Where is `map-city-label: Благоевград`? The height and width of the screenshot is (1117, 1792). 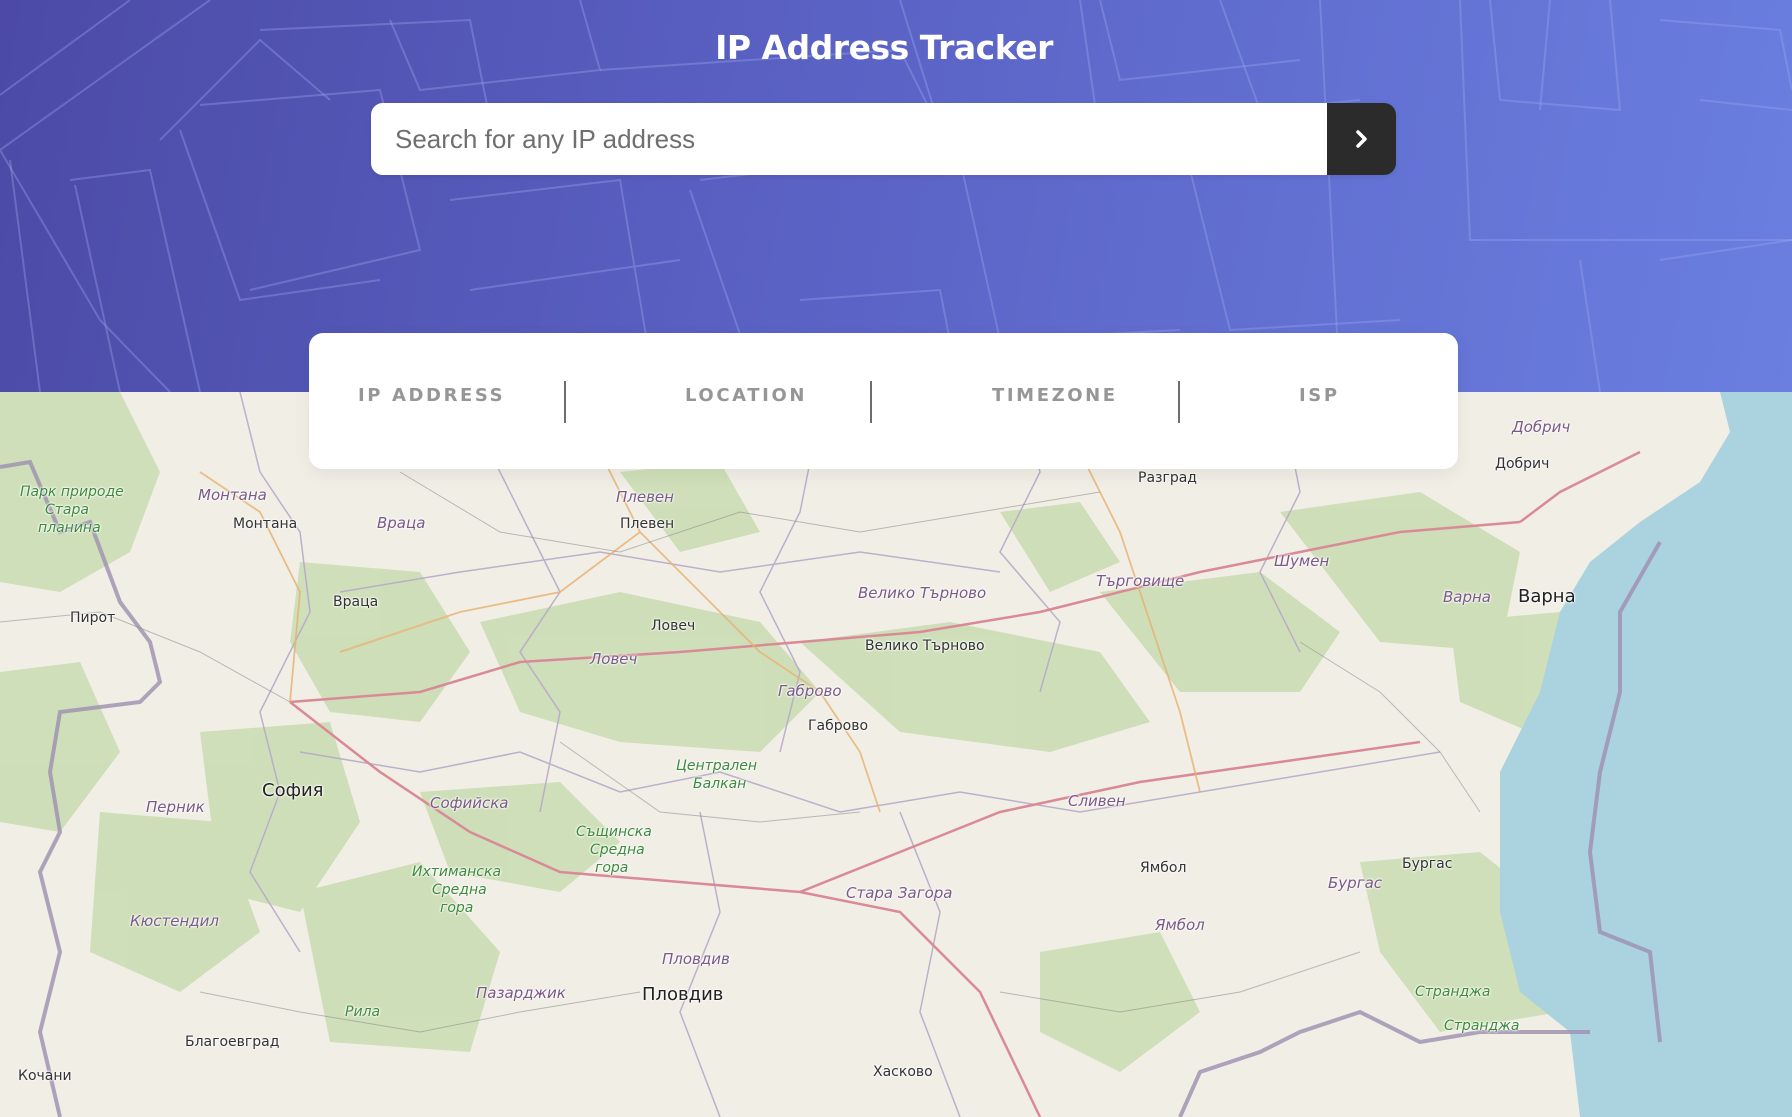 map-city-label: Благоевград is located at coordinates (232, 1042).